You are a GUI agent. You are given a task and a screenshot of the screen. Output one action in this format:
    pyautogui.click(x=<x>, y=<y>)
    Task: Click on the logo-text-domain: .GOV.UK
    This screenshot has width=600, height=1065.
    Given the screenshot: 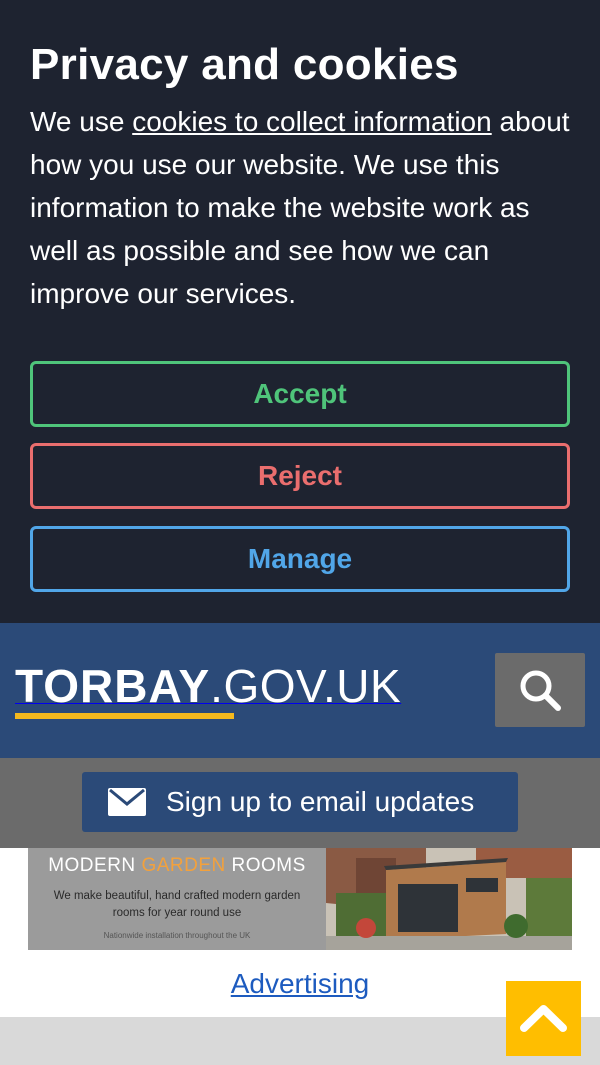 What is the action you would take?
    pyautogui.click(x=306, y=686)
    